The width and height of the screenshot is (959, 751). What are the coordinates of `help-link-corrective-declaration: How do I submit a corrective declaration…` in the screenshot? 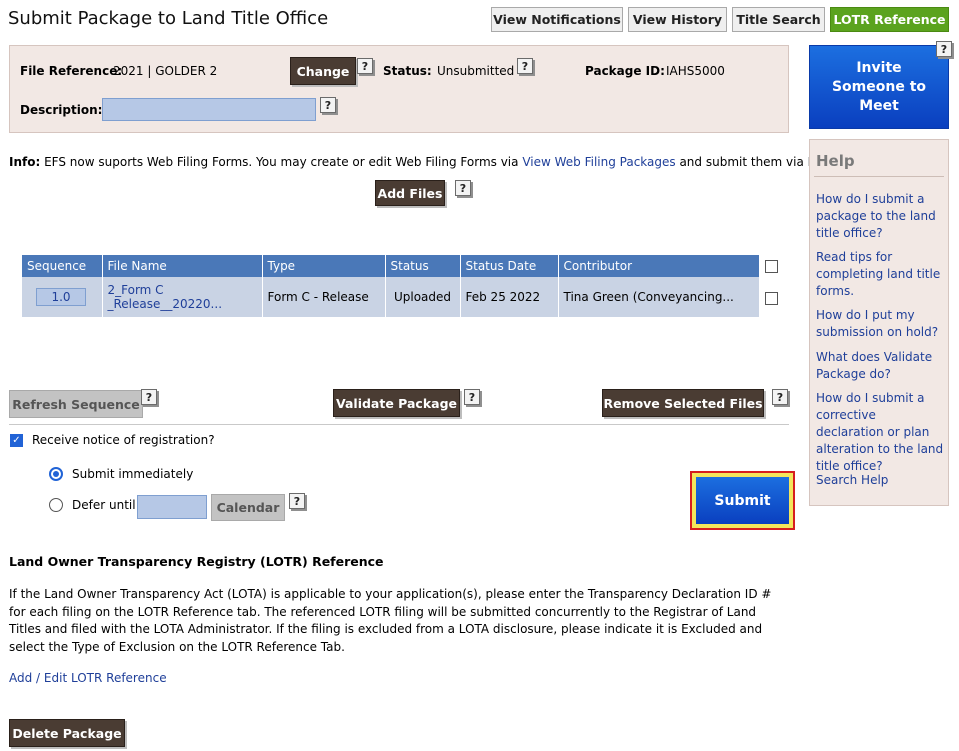 It's located at (880, 432).